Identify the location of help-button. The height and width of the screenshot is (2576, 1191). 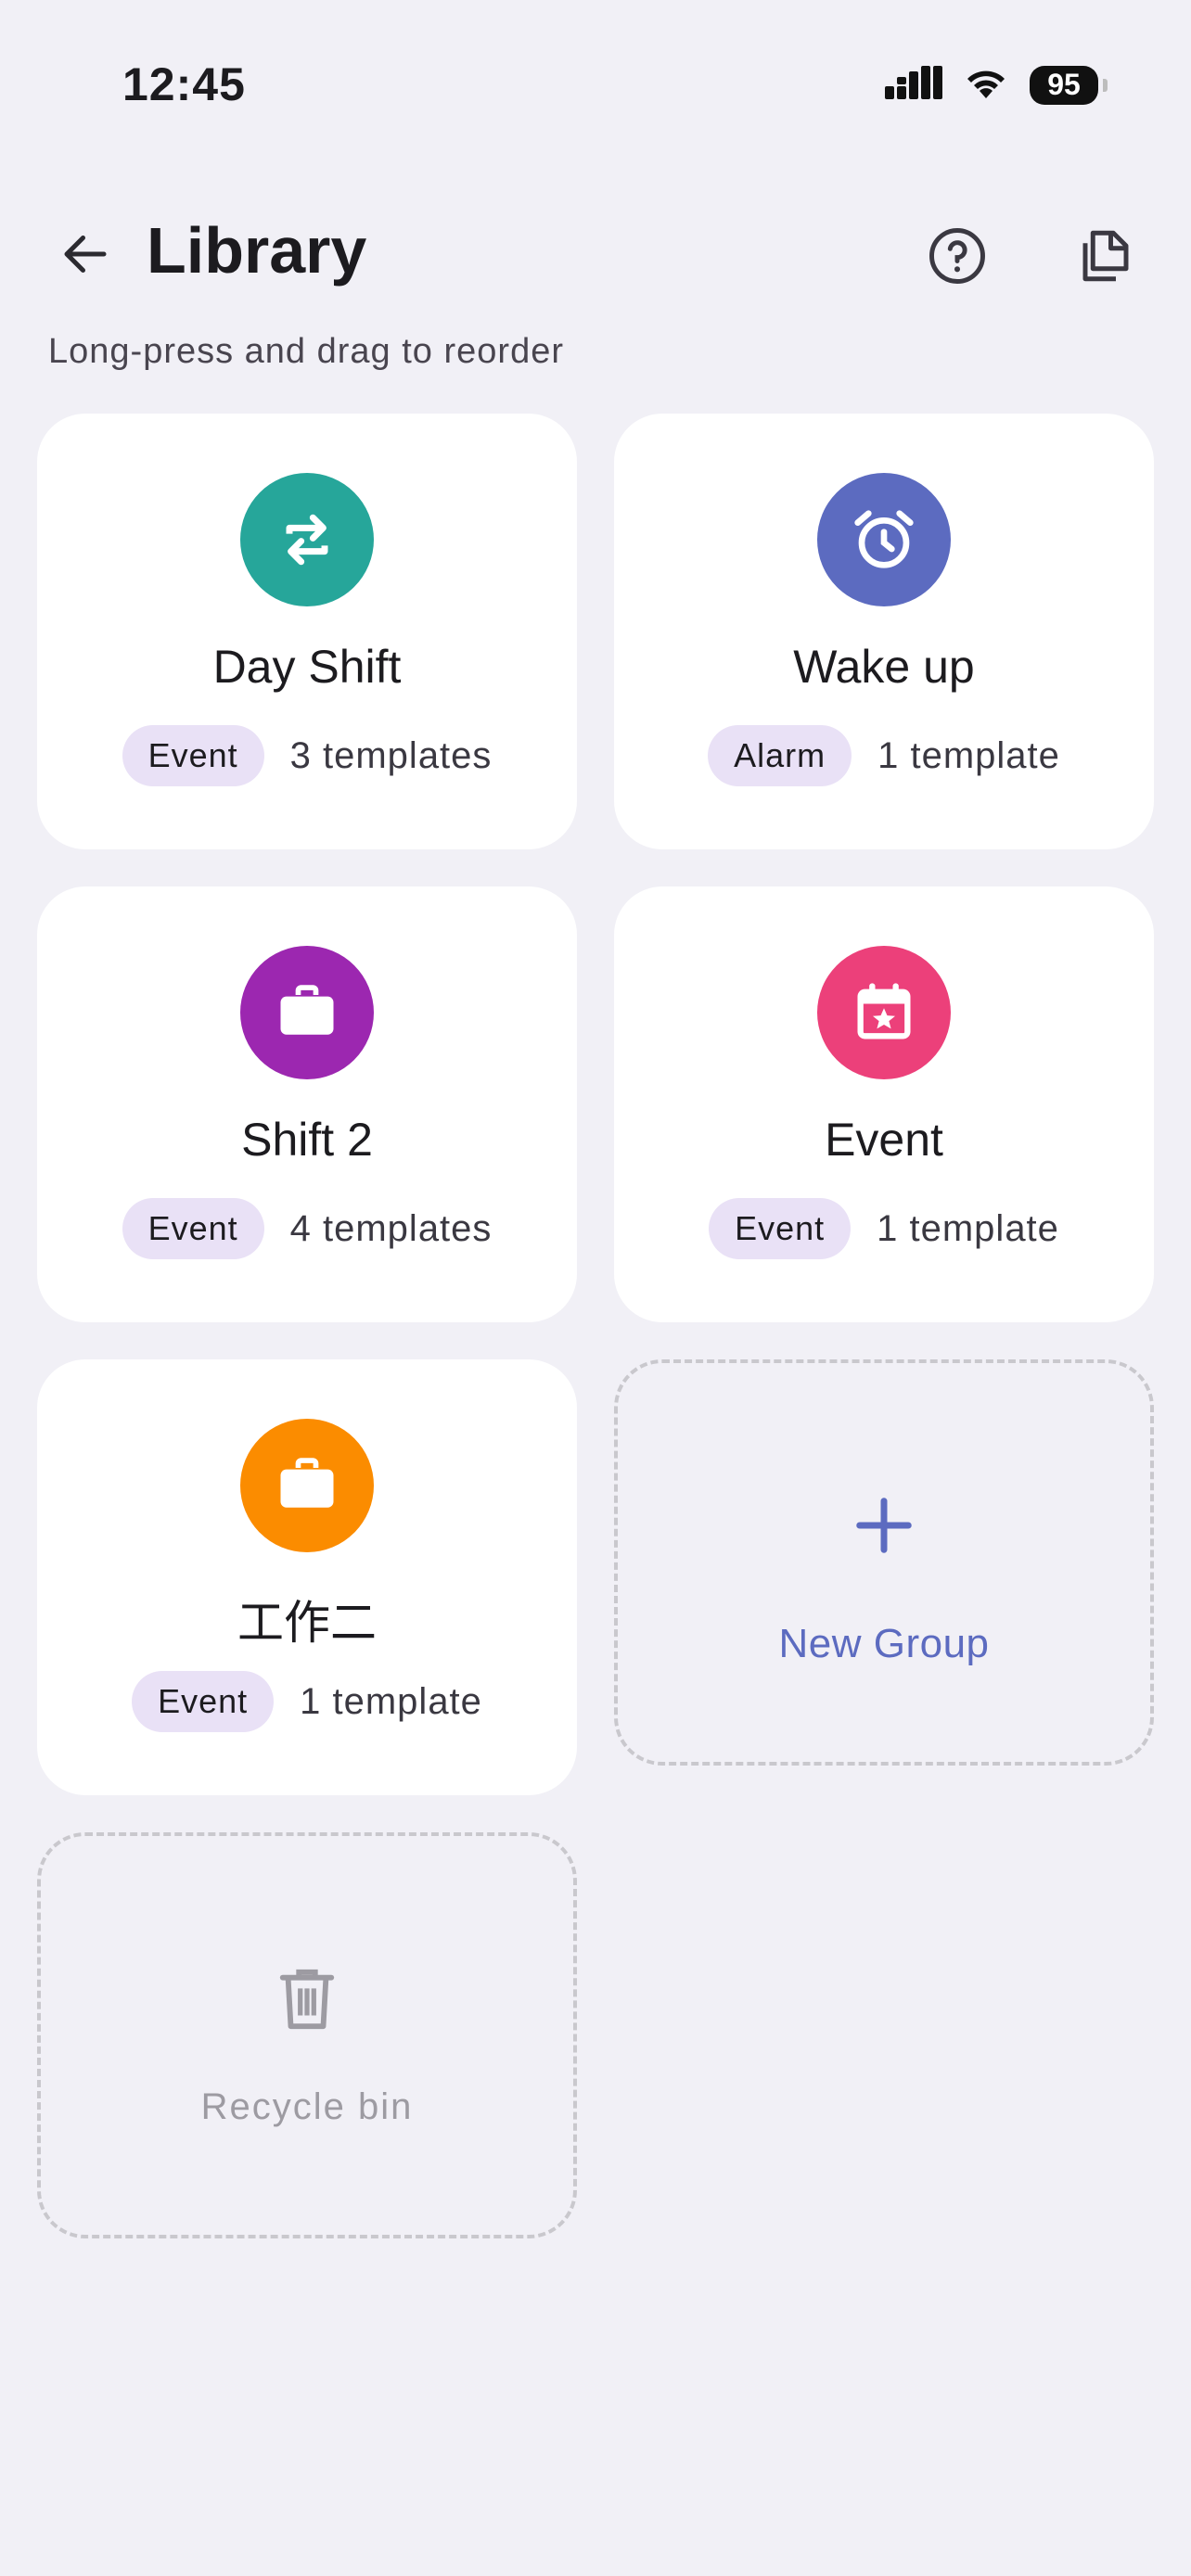
(957, 258).